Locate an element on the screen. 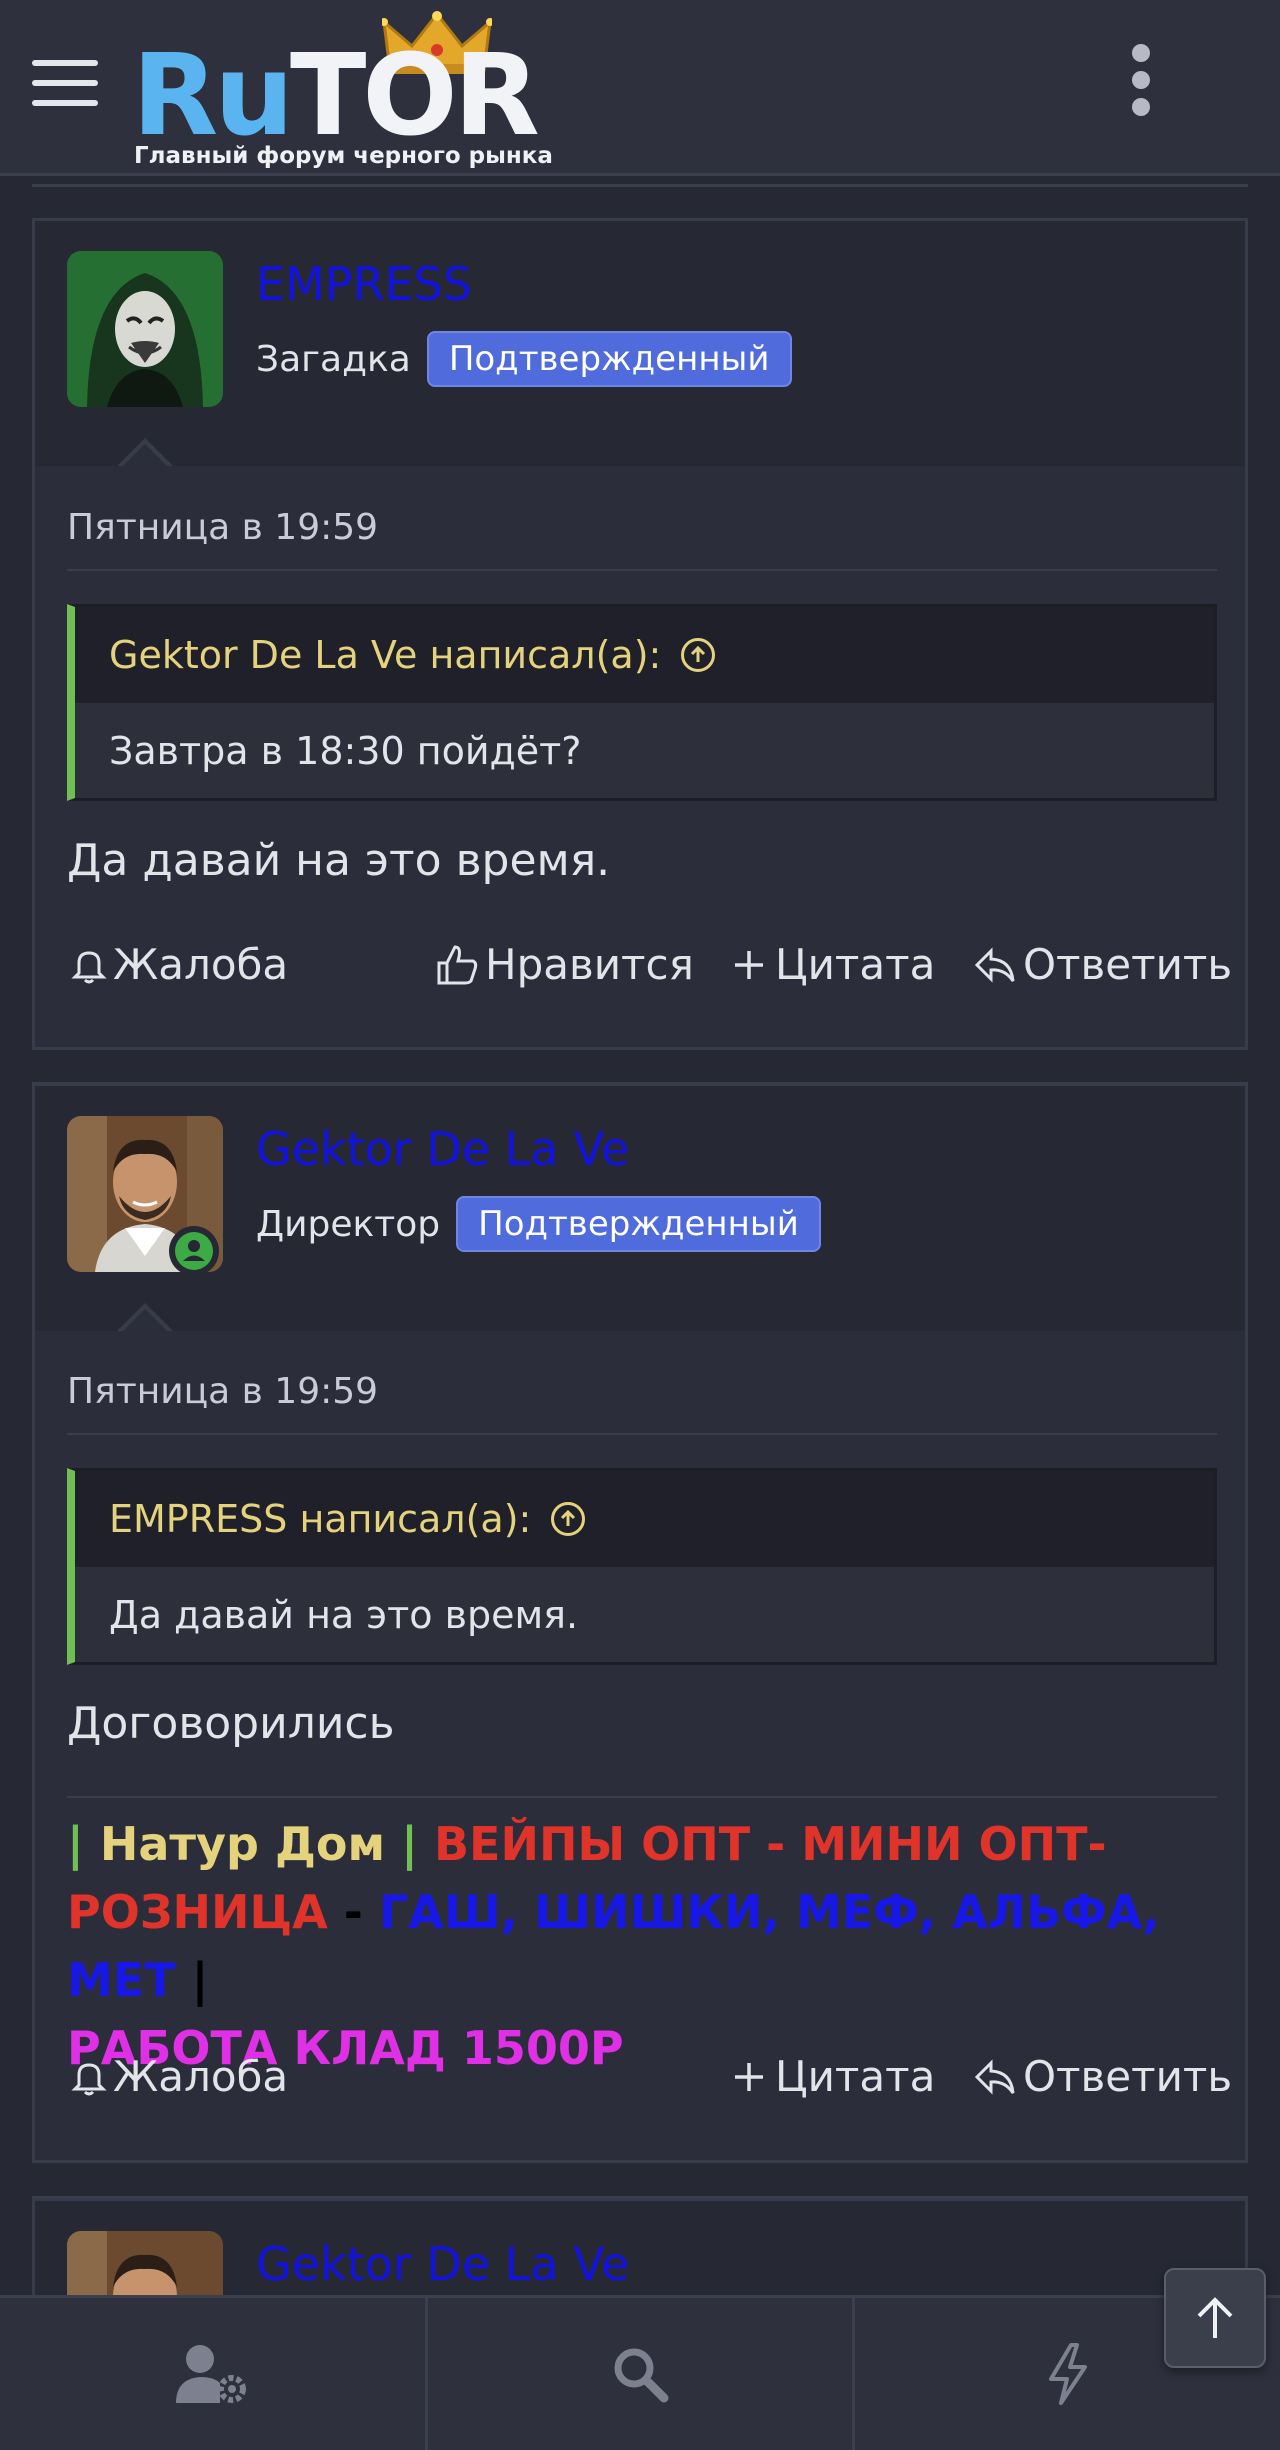 The width and height of the screenshot is (1280, 2450). user-title-row: Директор Подтвержденный is located at coordinates (538, 1224).